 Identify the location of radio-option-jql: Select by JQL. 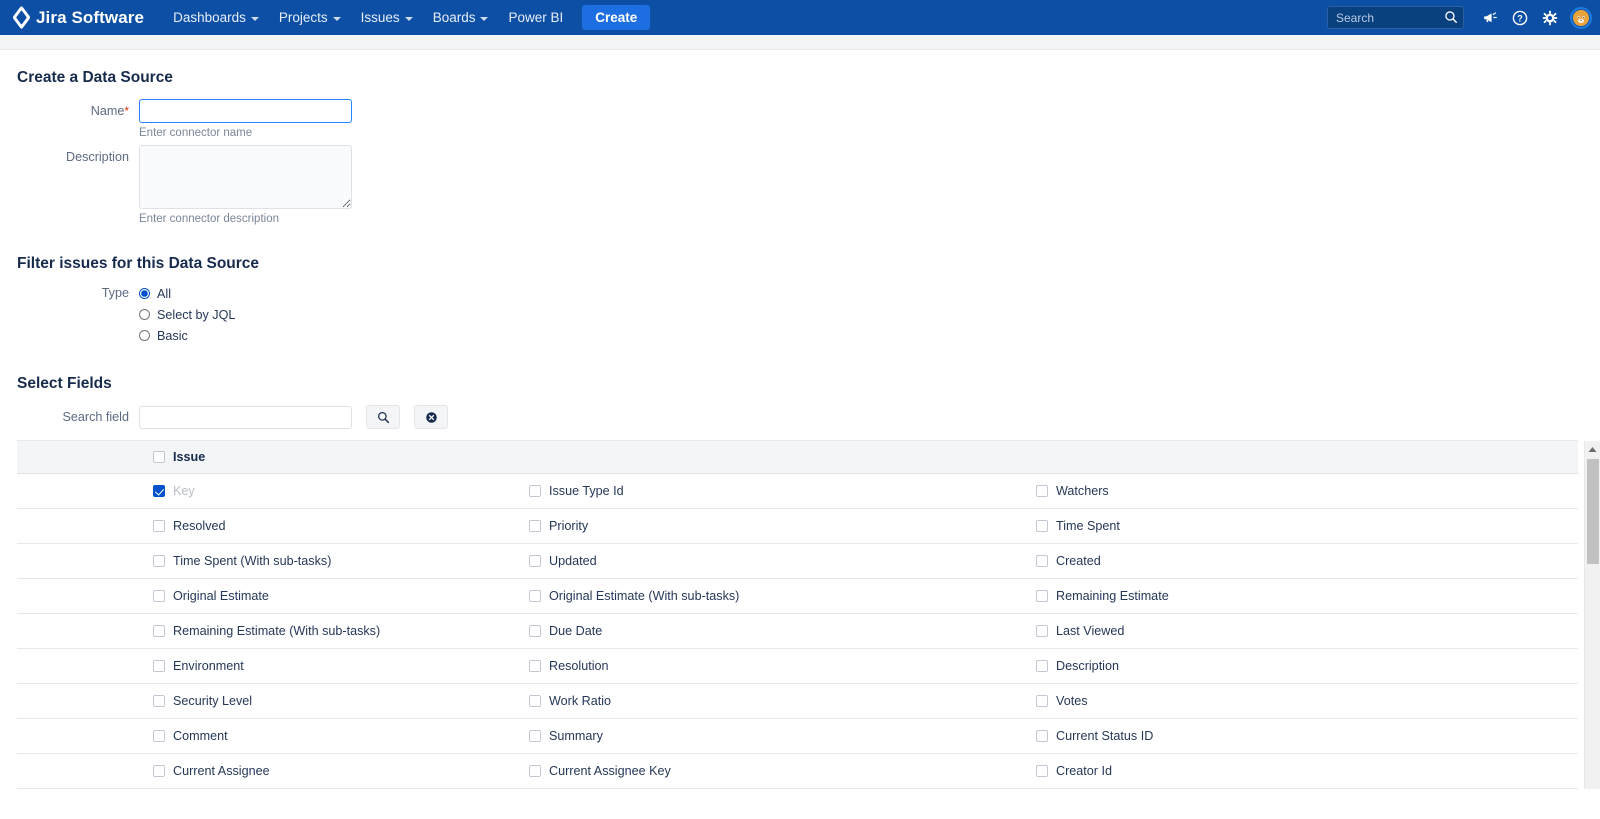
(187, 314).